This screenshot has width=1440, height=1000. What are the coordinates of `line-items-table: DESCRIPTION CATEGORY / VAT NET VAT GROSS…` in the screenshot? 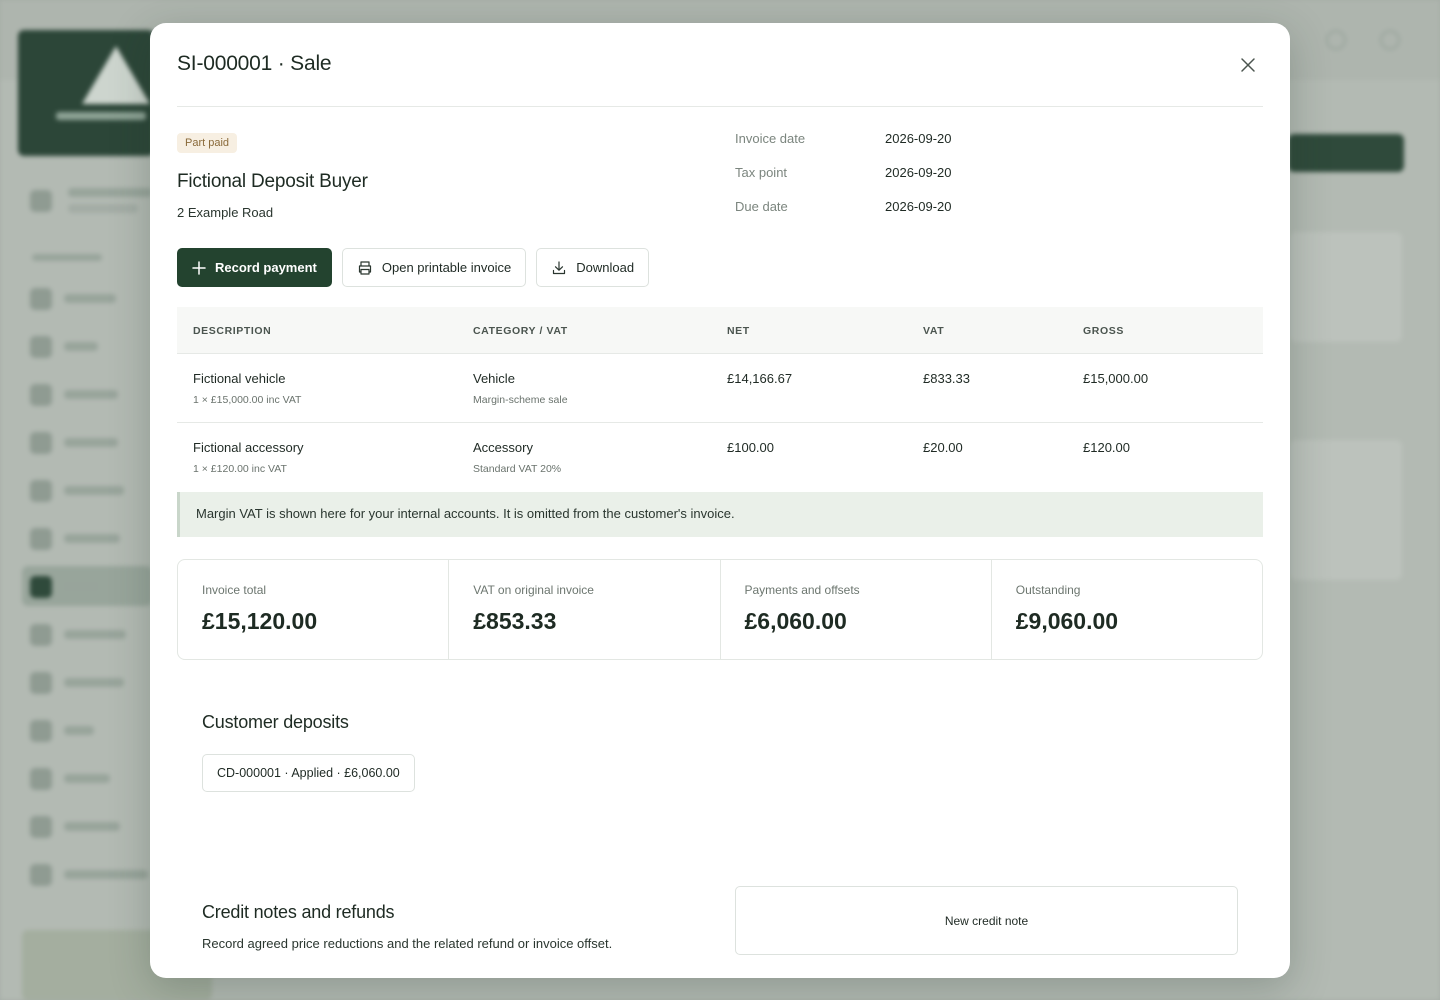 It's located at (720, 399).